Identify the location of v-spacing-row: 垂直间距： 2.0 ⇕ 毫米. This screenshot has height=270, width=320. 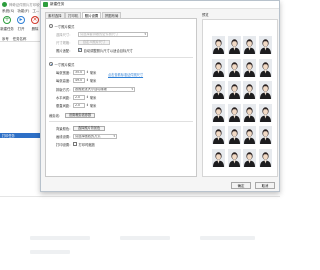
(76, 105).